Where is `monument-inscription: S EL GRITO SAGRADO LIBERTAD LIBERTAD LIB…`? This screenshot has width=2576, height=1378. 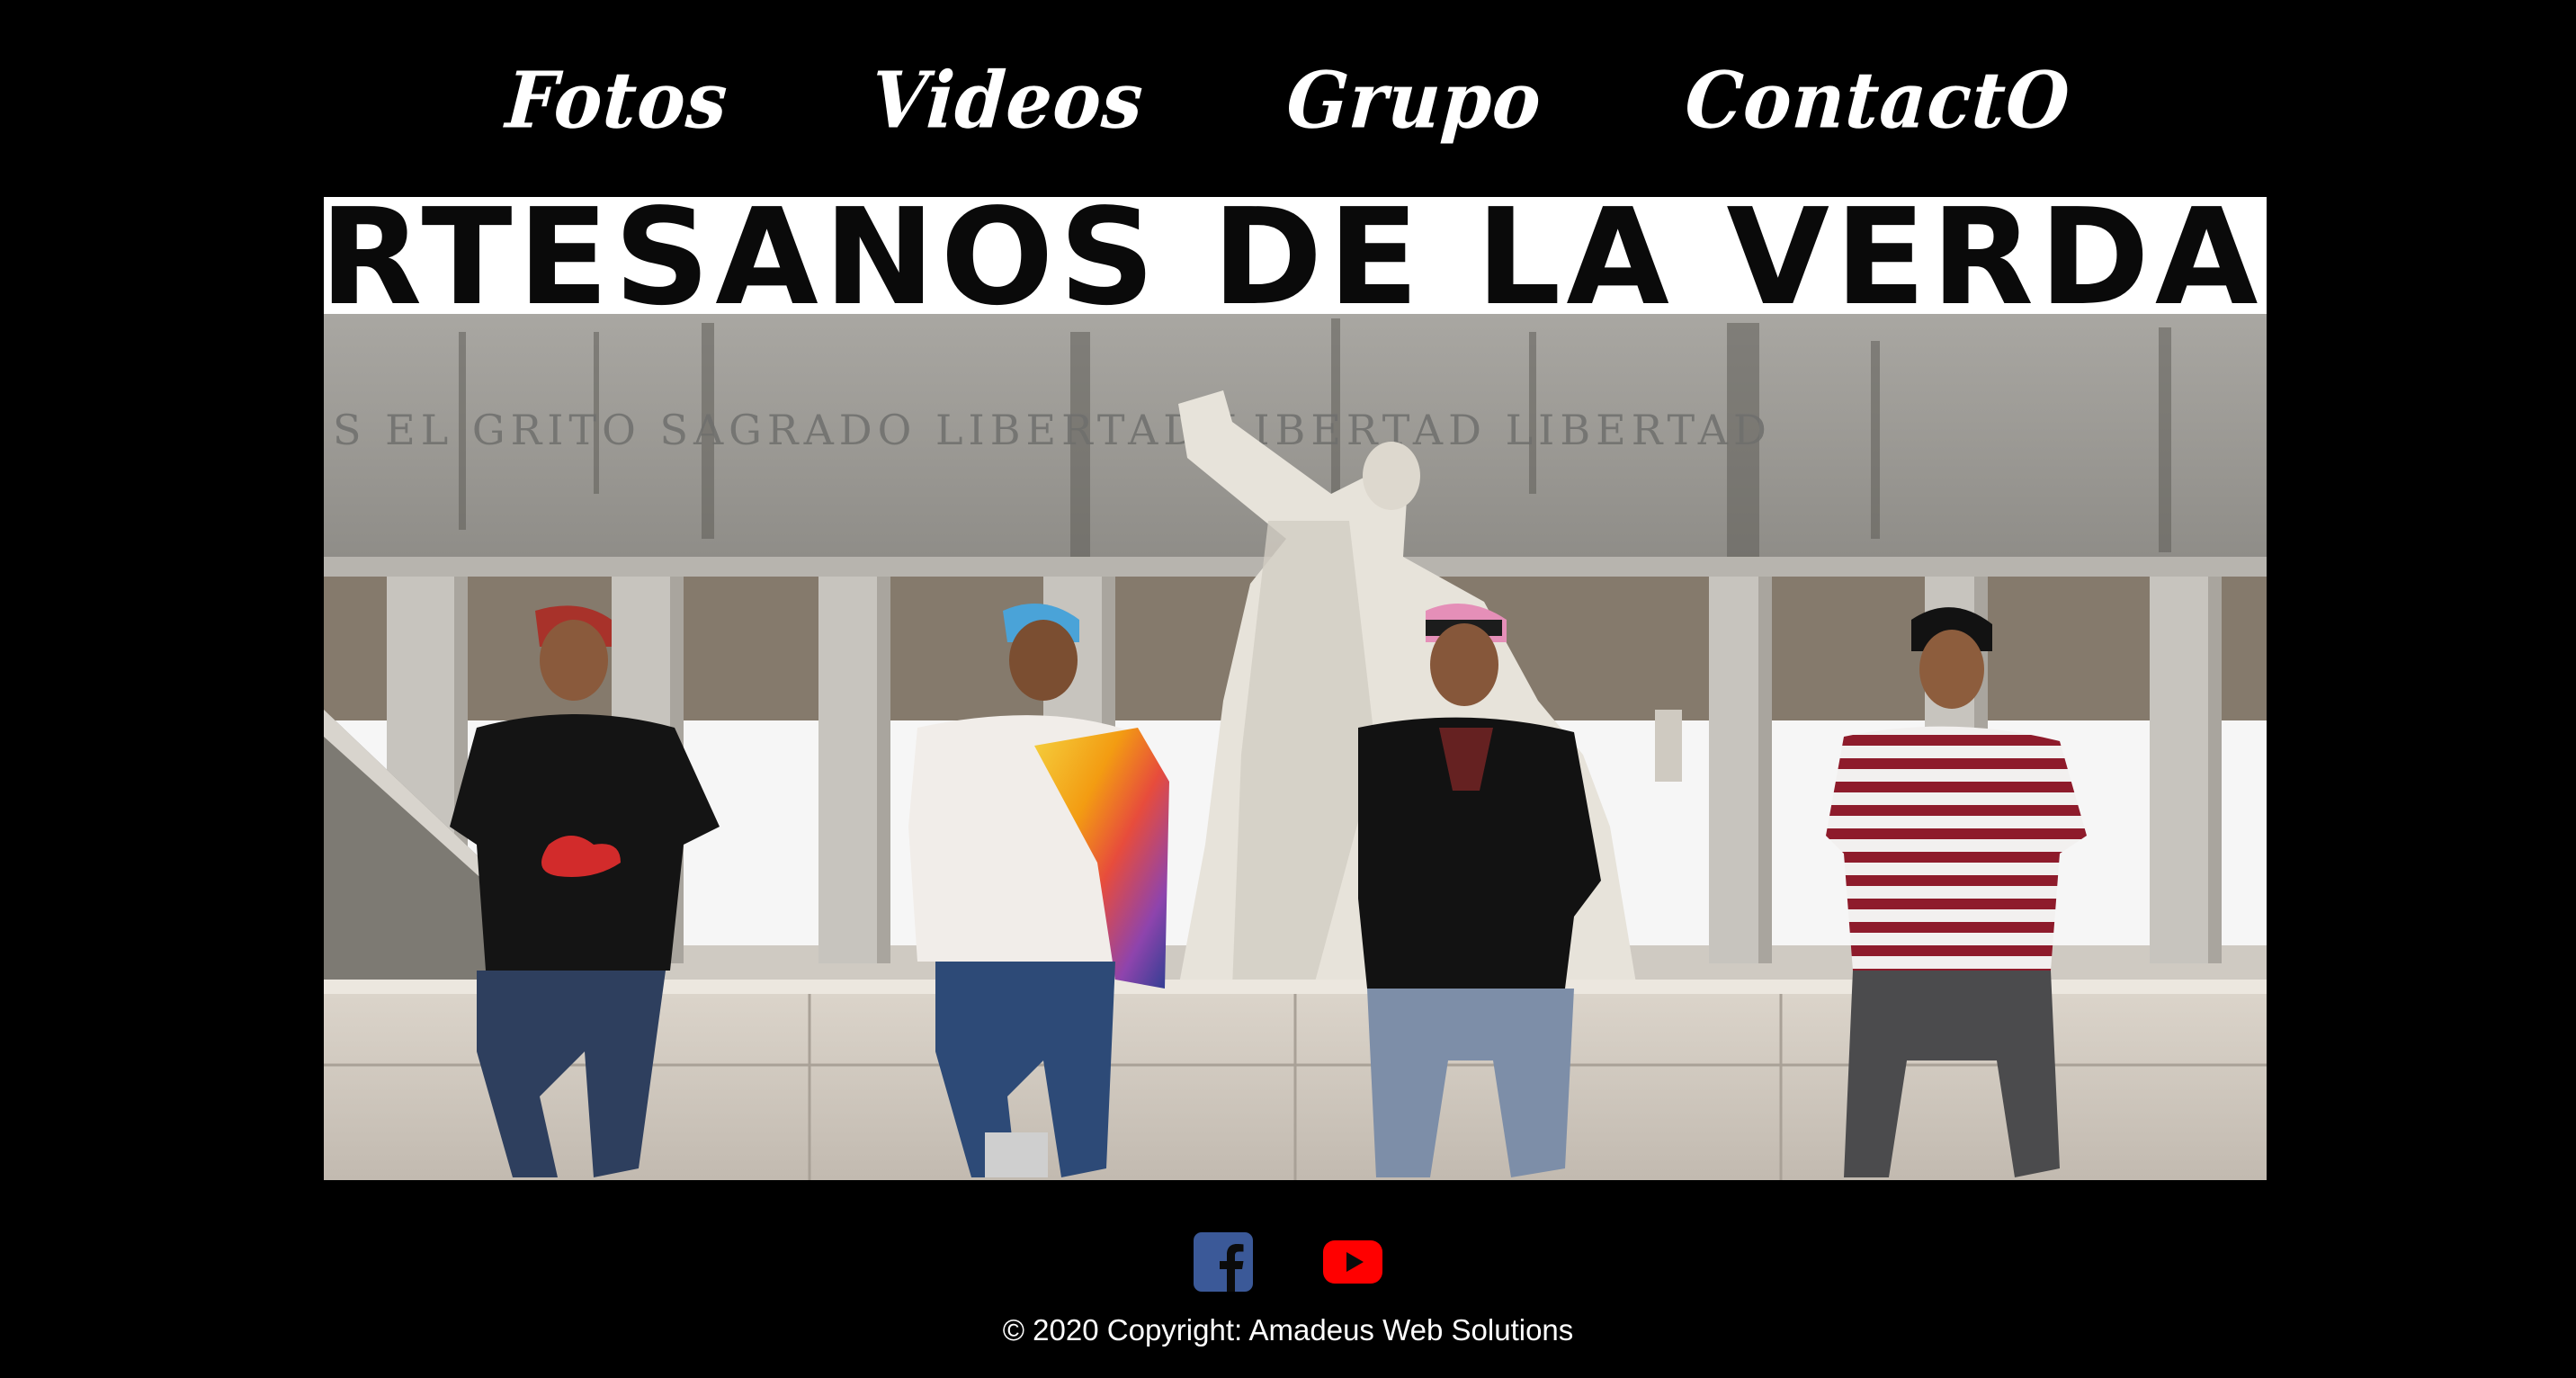
monument-inscription: S EL GRITO SAGRADO LIBERTAD LIBERTAD LIB… is located at coordinates (1052, 430).